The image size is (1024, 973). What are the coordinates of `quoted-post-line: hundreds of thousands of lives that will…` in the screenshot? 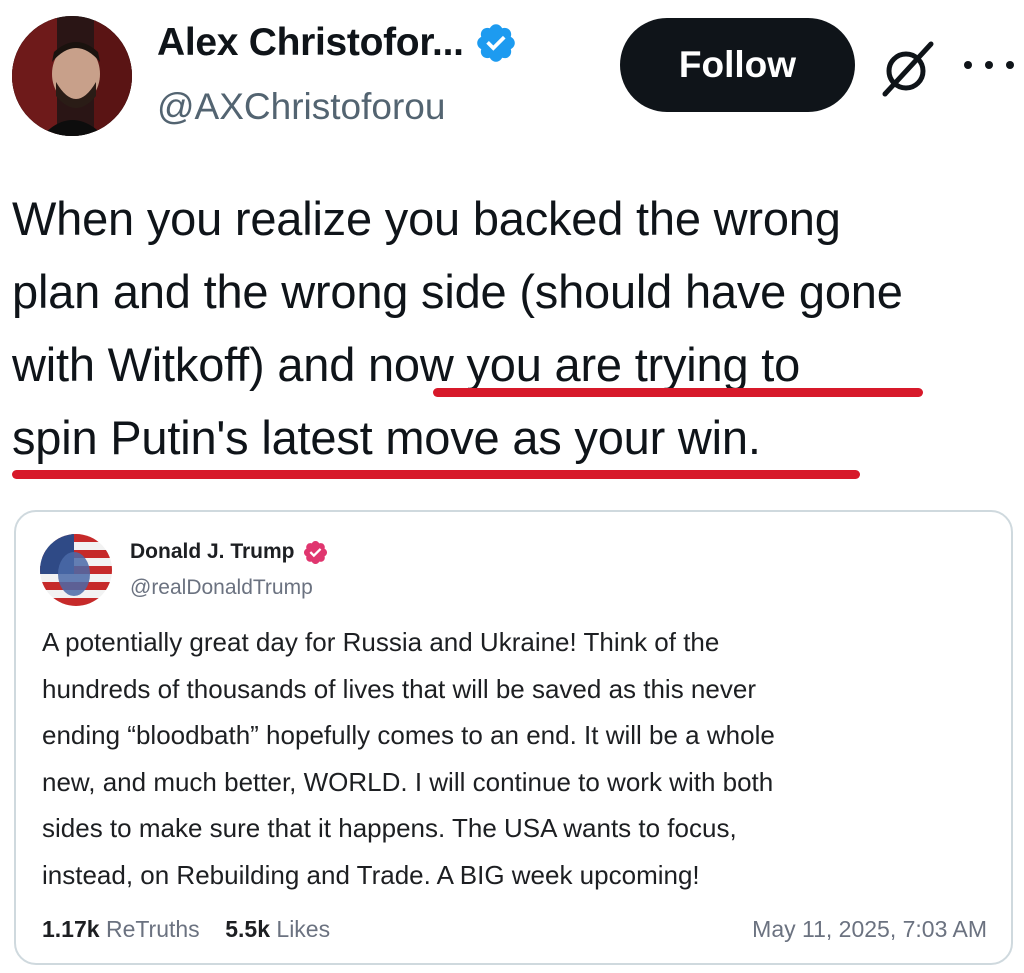 It's located at (399, 688).